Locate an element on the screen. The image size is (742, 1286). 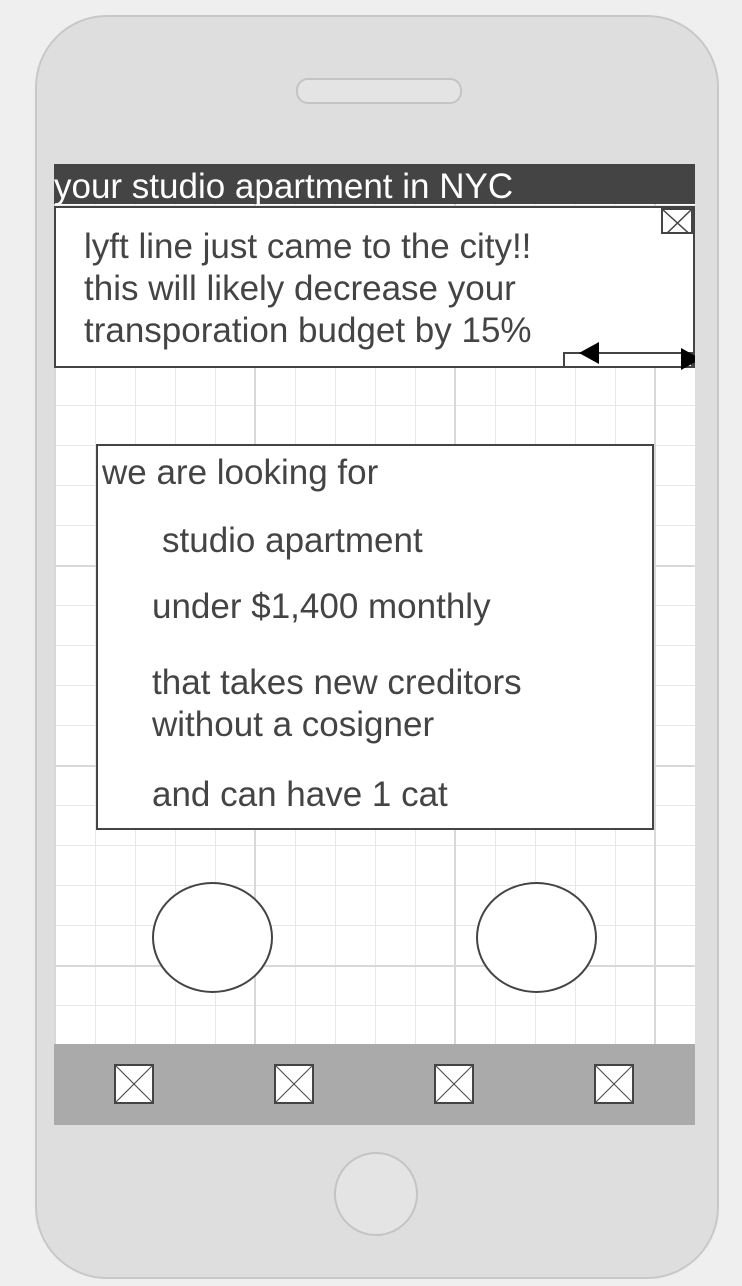
criteria-item: under $1,400 monthly is located at coordinates (321, 606).